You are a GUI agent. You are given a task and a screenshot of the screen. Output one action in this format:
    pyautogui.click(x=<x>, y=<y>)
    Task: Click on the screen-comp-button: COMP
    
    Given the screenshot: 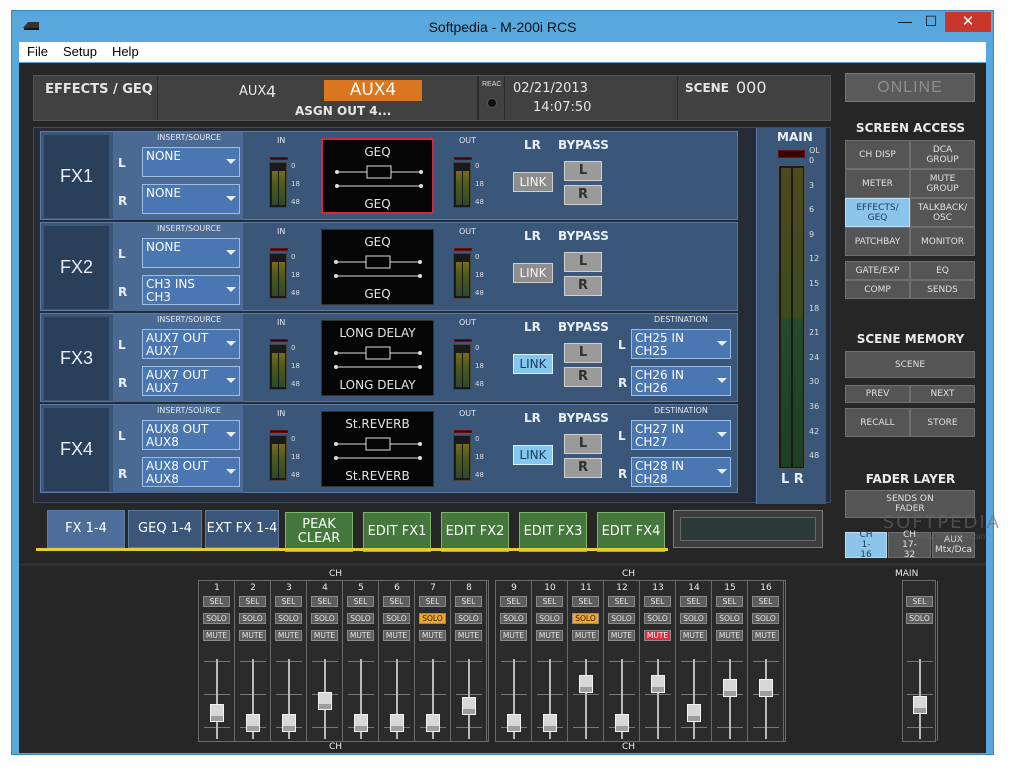 What is the action you would take?
    pyautogui.click(x=877, y=289)
    